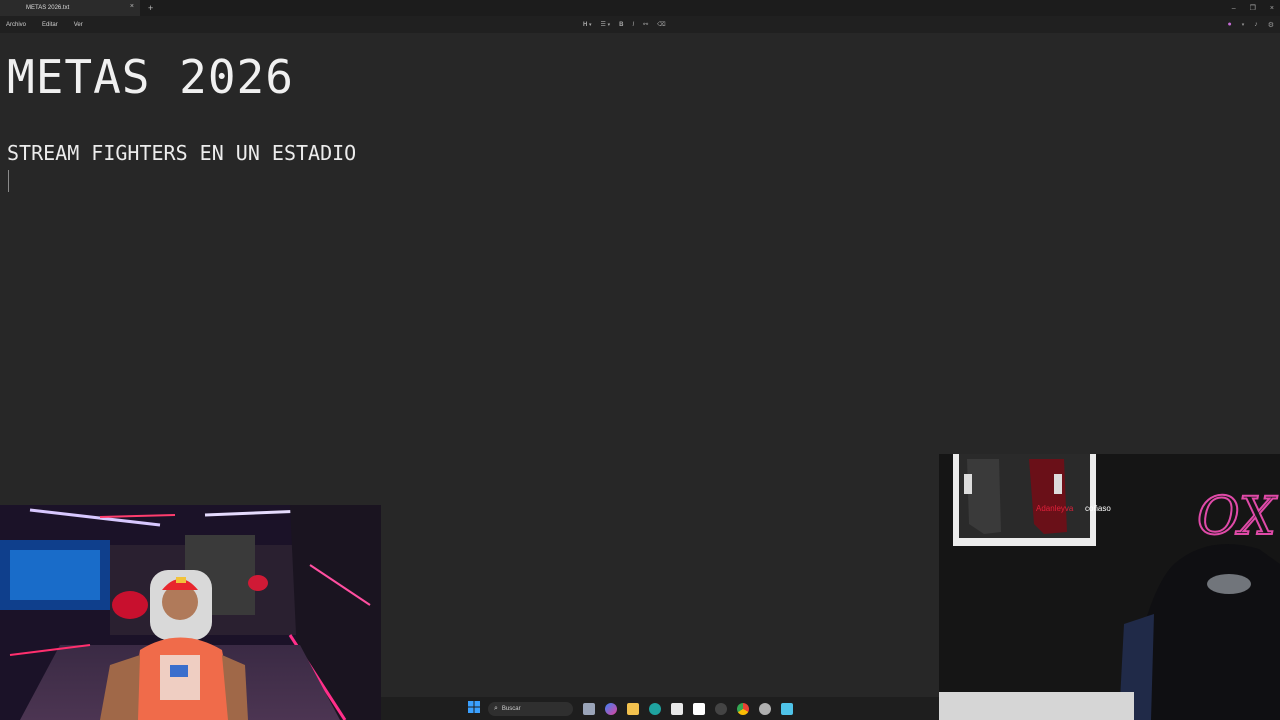 The image size is (1280, 720). I want to click on menu-archivo: Archivo, so click(16, 25).